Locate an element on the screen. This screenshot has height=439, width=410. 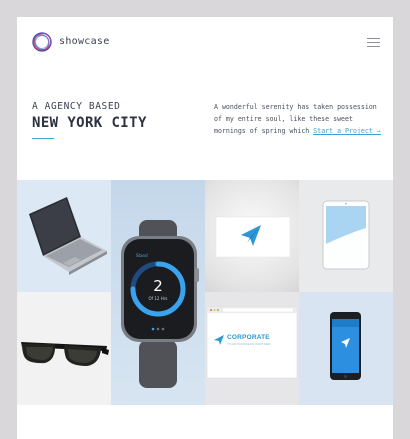
start-project-link: Start a Project → is located at coordinates (347, 131).